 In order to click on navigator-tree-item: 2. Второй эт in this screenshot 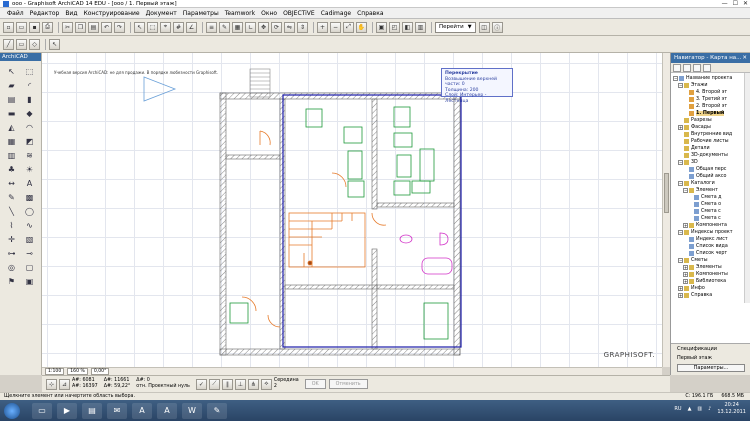, I will do `click(710, 106)`.